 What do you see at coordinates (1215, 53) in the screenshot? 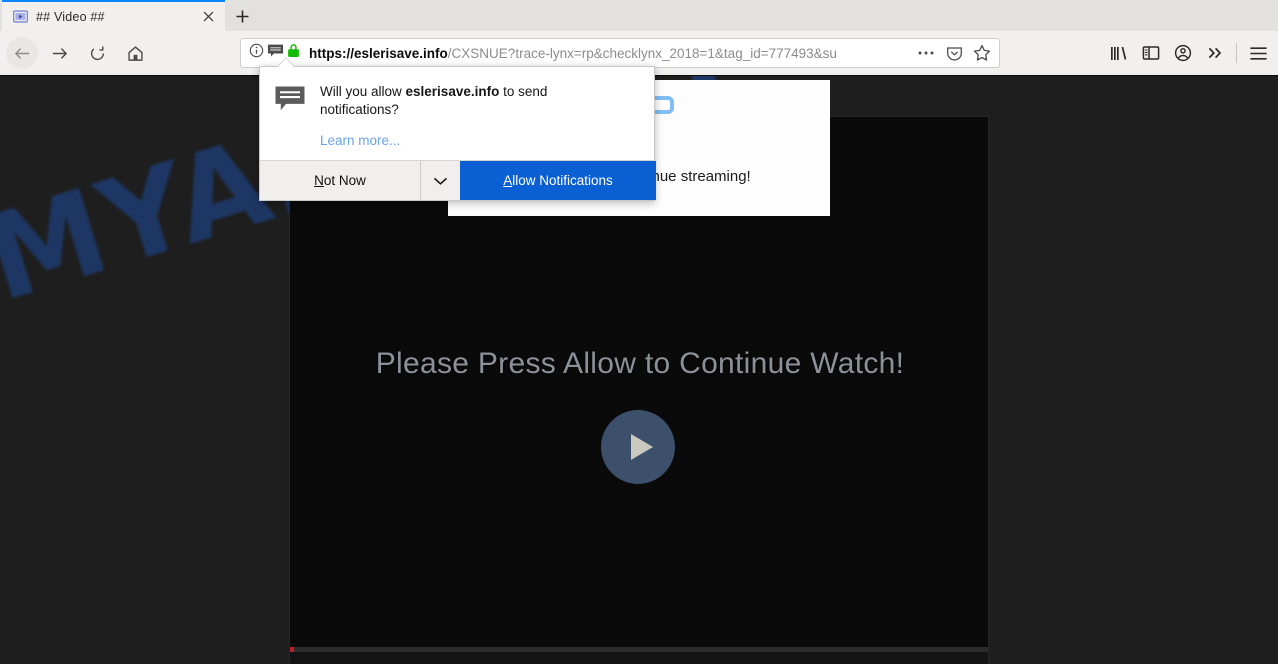
I see `double-chevron-right-icon` at bounding box center [1215, 53].